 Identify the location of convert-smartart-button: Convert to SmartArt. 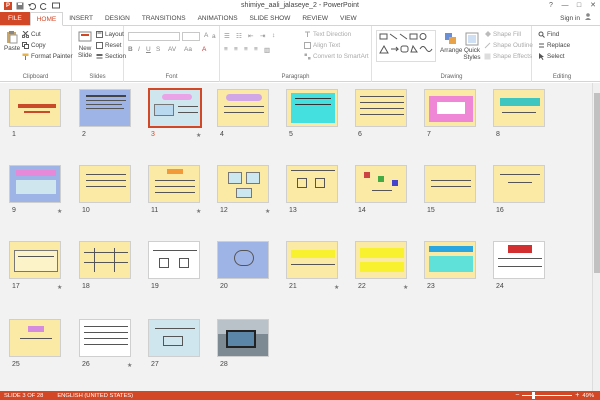
(336, 56).